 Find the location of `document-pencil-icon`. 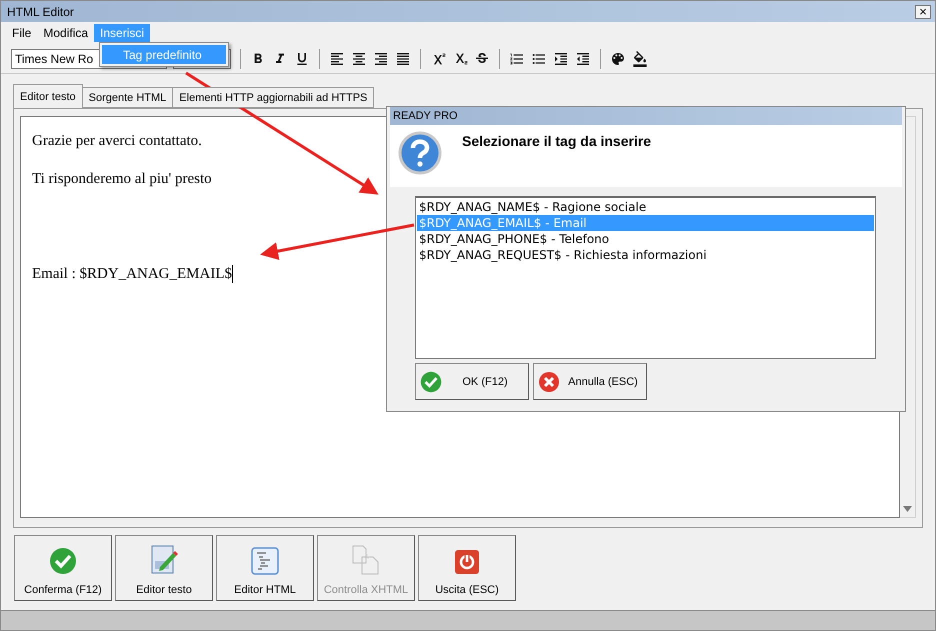

document-pencil-icon is located at coordinates (164, 560).